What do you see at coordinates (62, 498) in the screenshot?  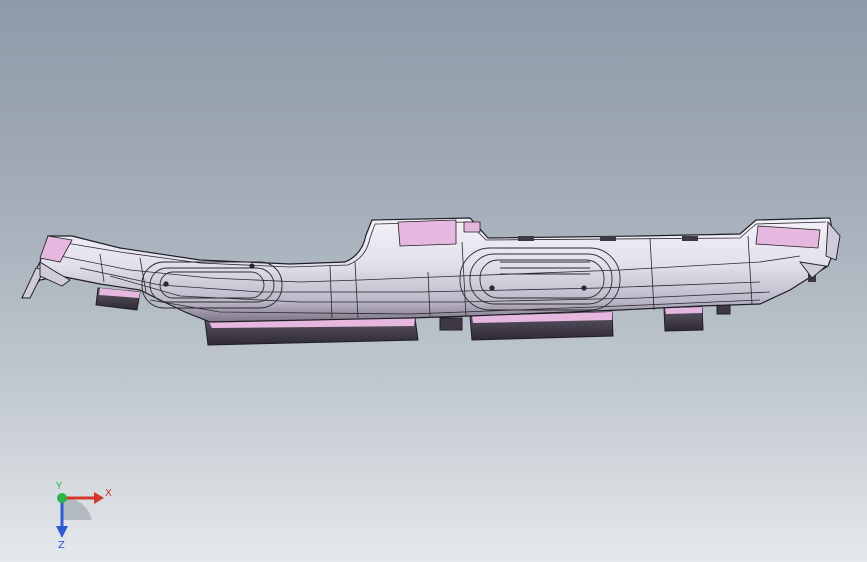 I see `y-axis-marker` at bounding box center [62, 498].